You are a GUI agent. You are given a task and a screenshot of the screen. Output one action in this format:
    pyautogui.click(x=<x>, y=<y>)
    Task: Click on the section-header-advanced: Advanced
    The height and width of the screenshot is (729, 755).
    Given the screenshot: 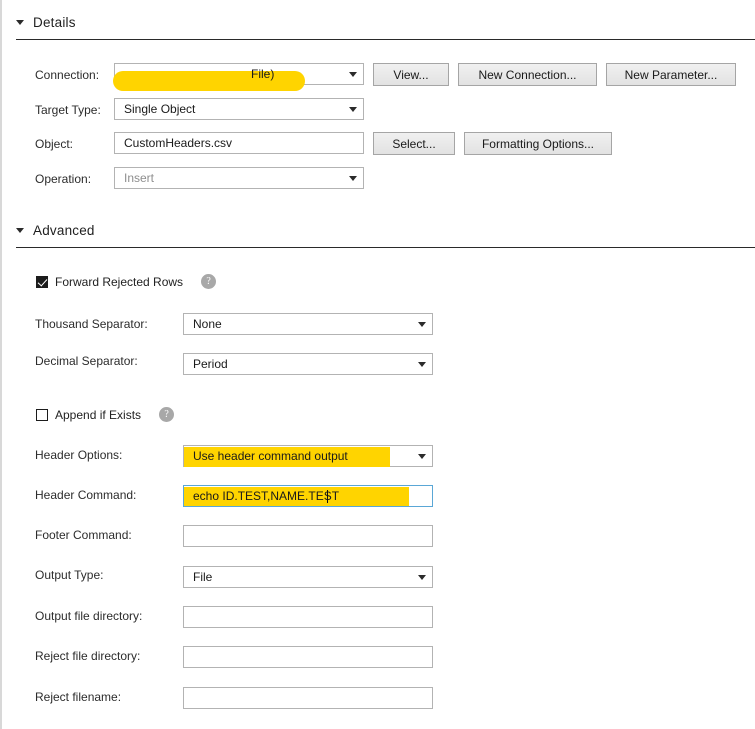 What is the action you would take?
    pyautogui.click(x=55, y=230)
    